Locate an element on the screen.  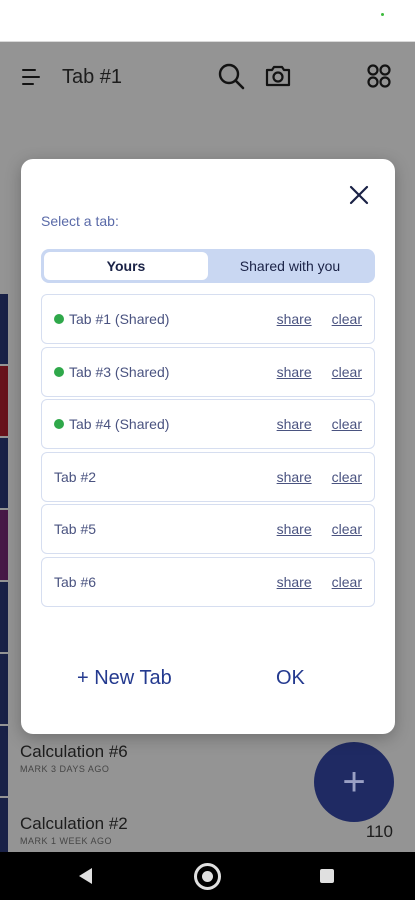
tab-list-item: Tab #4 (Shared) share clear is located at coordinates (208, 424).